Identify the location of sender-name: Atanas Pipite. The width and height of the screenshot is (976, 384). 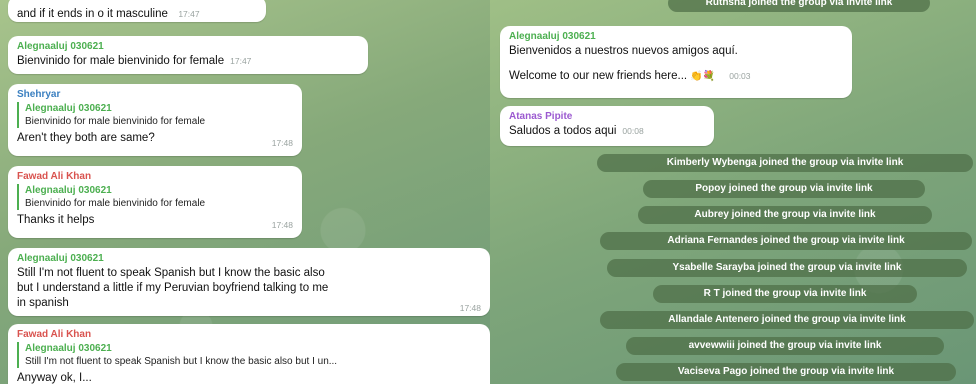
(607, 116).